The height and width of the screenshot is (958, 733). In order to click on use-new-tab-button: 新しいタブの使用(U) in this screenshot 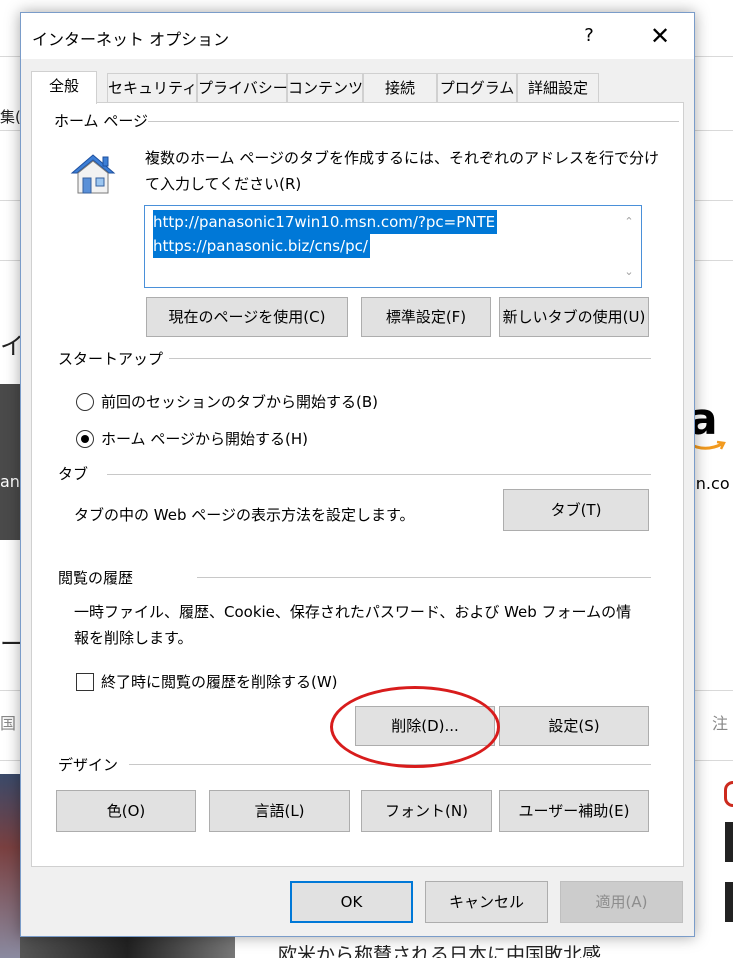, I will do `click(574, 317)`.